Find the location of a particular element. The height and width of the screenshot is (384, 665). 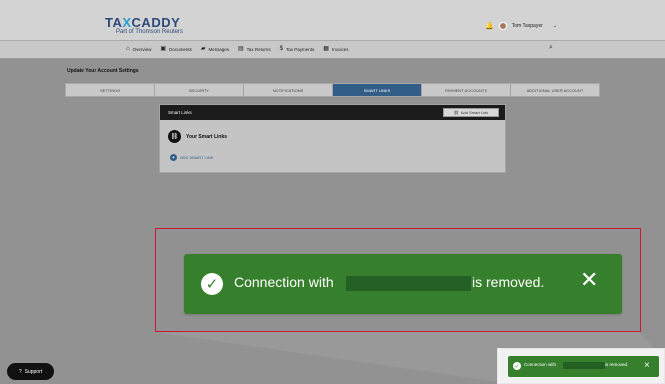

plus-icon: + is located at coordinates (173, 157).